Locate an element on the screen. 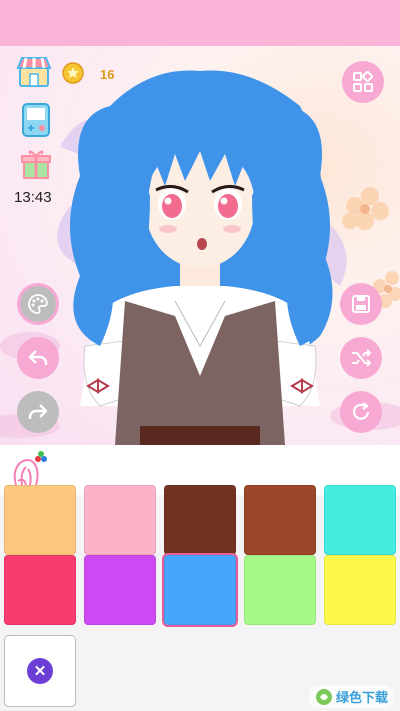  redo-button is located at coordinates (38, 412).